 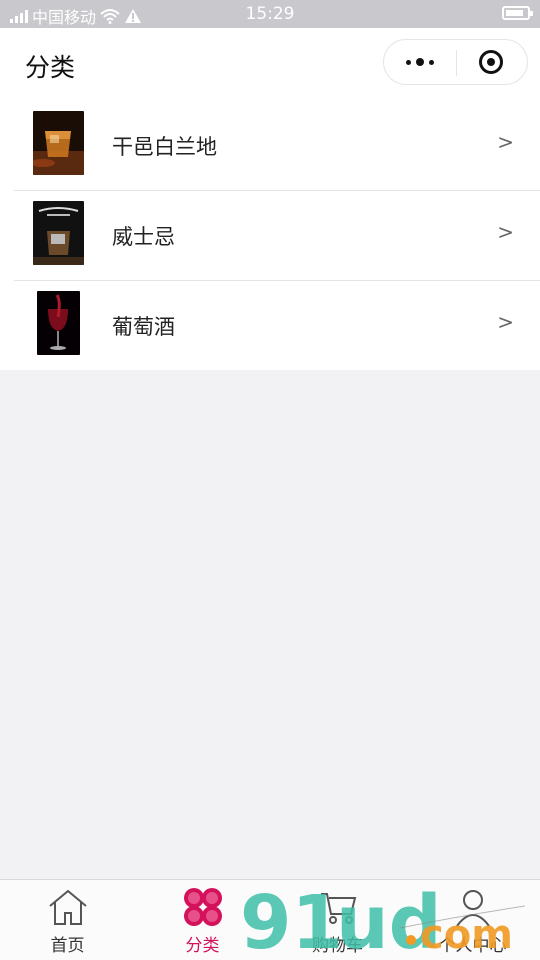 I want to click on tab-category: 分类, so click(x=202, y=920).